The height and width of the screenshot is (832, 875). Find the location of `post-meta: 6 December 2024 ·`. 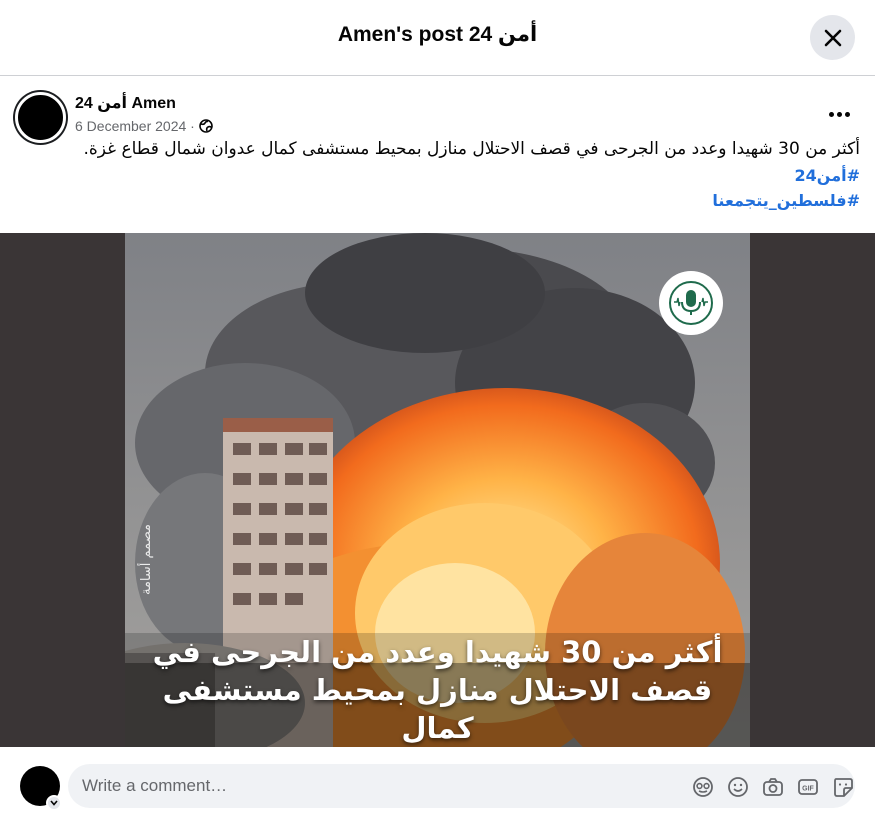

post-meta: 6 December 2024 · is located at coordinates (144, 126).